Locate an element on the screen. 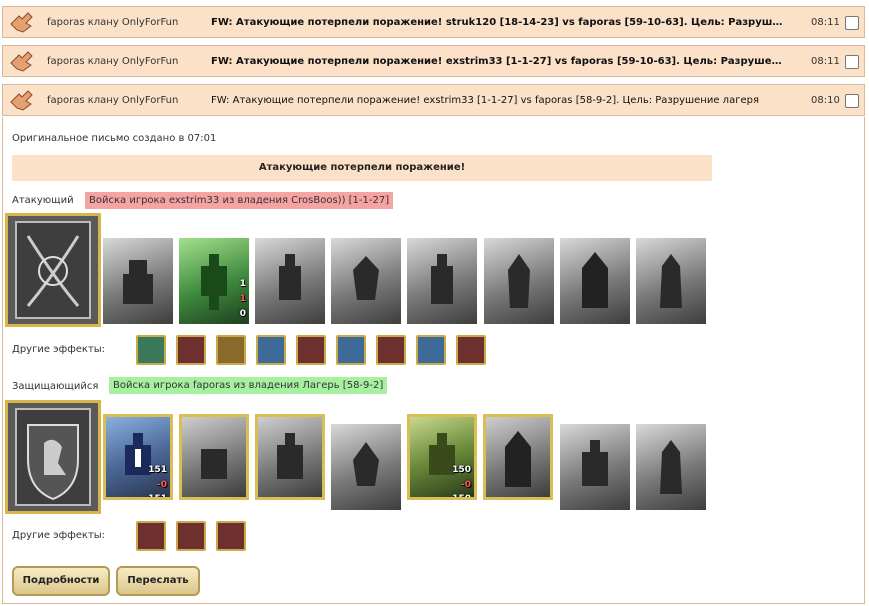 Image resolution: width=869 pixels, height=606 pixels. defender-unit-cavalry is located at coordinates (214, 457).